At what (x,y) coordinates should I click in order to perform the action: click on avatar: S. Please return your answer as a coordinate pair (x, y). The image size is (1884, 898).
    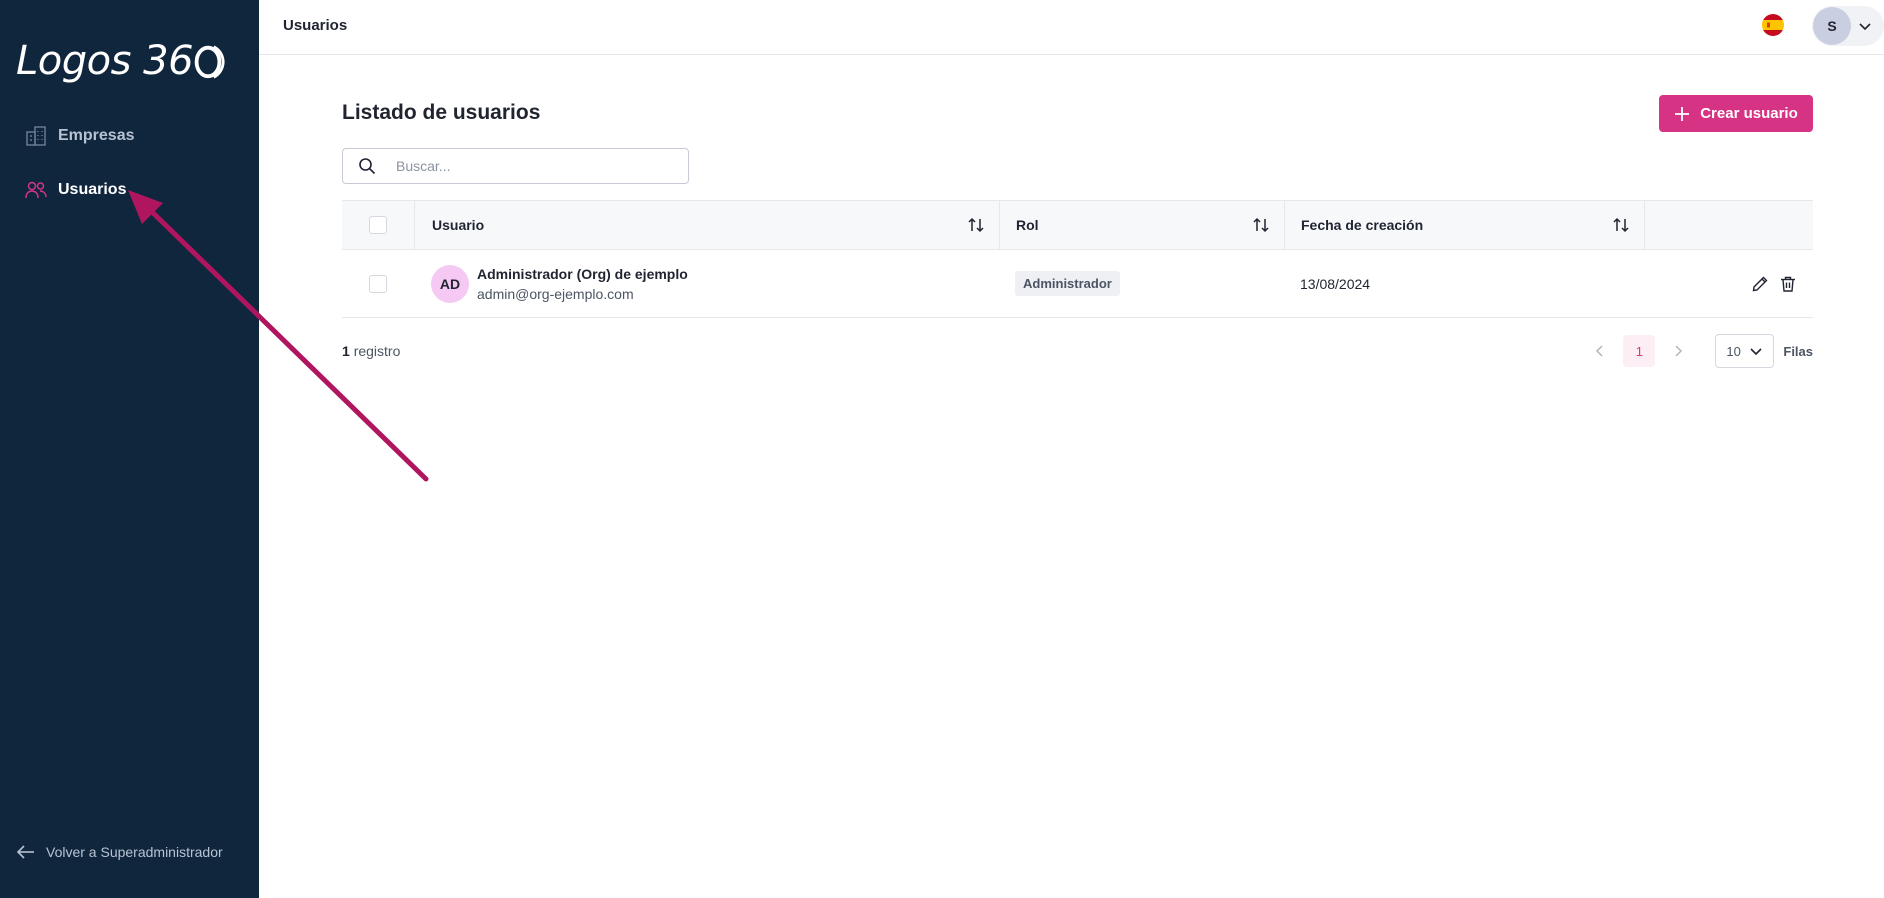
    Looking at the image, I should click on (1832, 26).